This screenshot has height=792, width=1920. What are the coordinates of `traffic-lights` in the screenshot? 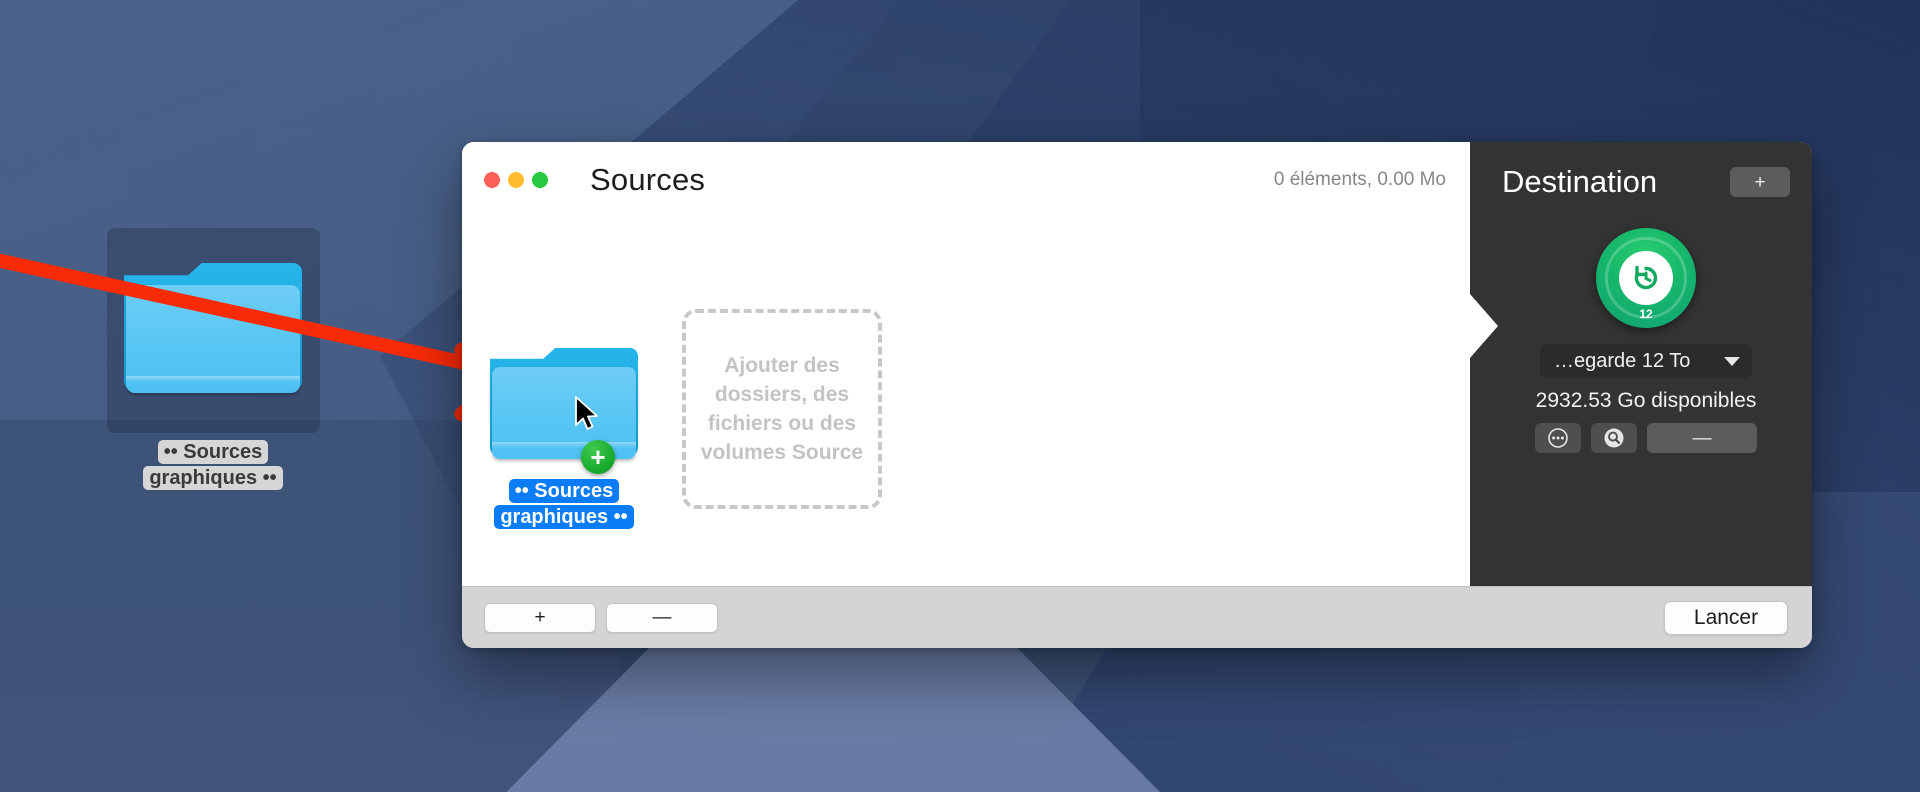 It's located at (516, 180).